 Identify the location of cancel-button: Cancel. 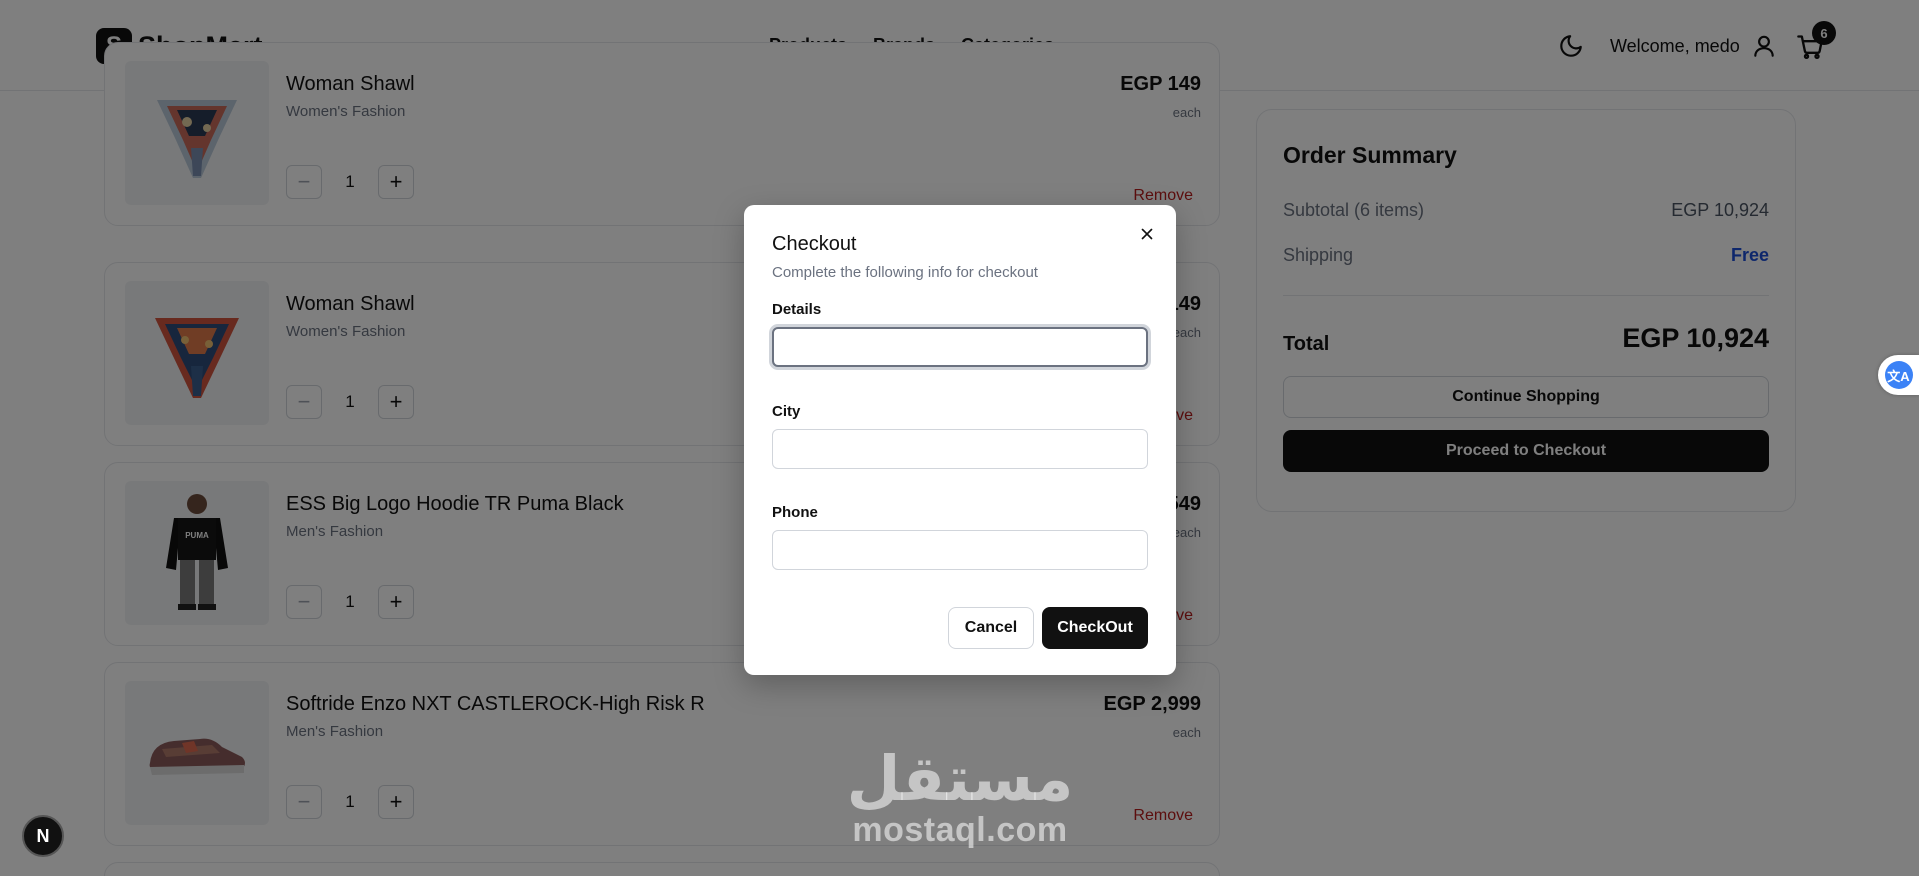
(991, 628).